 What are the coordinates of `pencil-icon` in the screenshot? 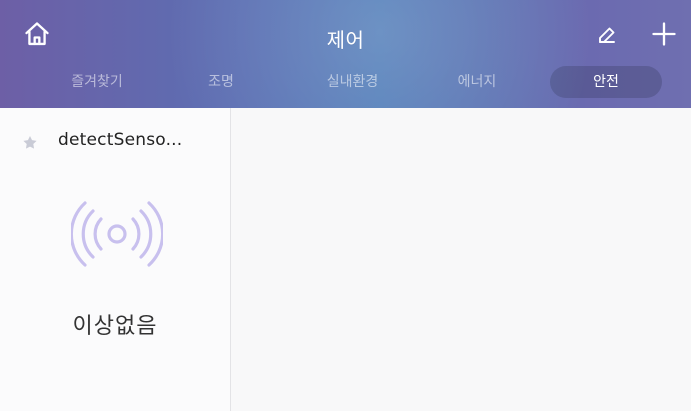 It's located at (607, 35).